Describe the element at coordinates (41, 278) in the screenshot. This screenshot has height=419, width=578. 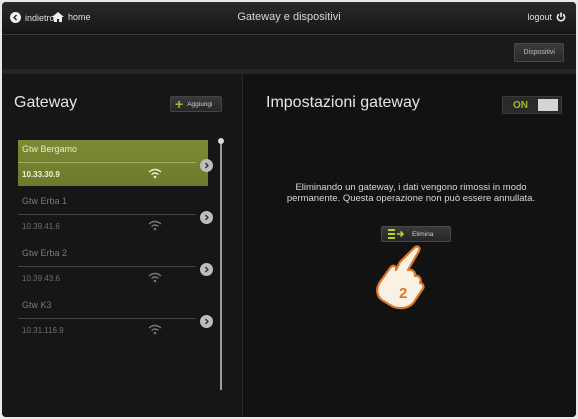
I see `gateway-ip: 10.39.43.6` at that location.